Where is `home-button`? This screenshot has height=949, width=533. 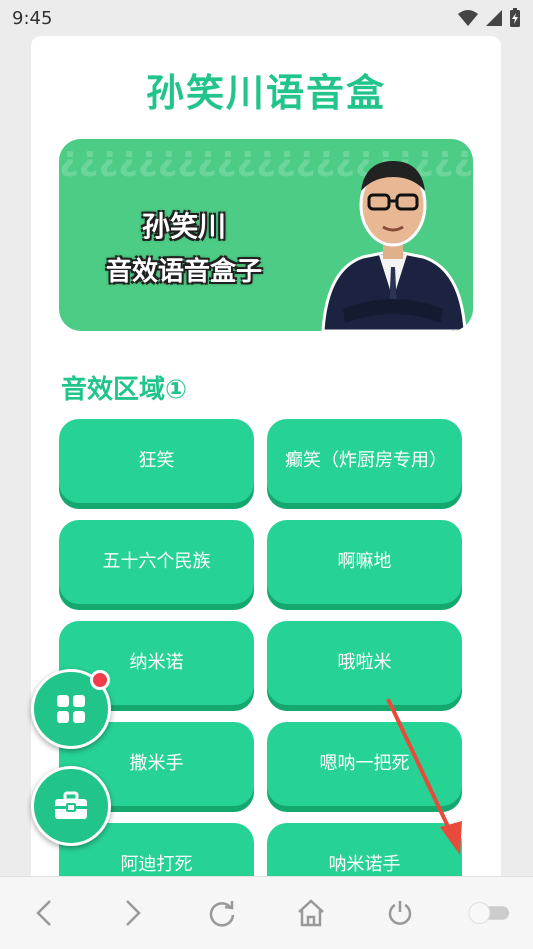 home-button is located at coordinates (311, 913).